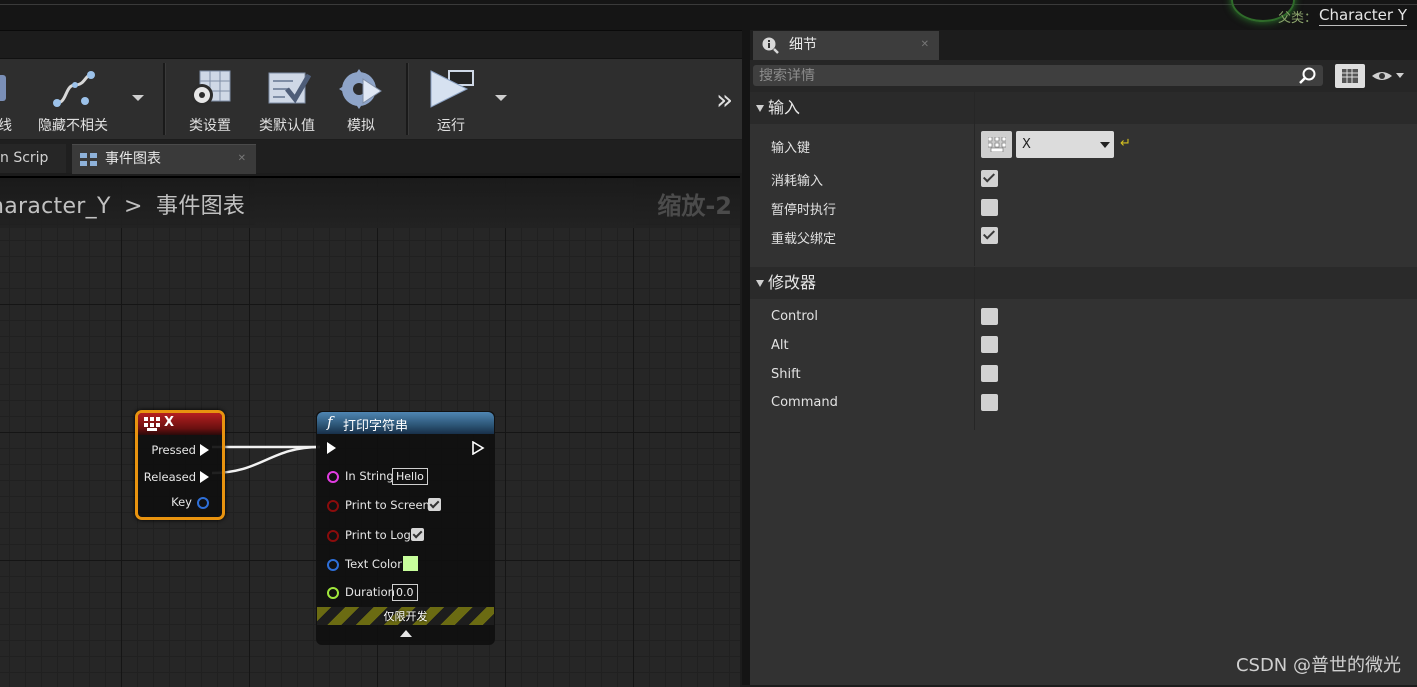 The width and height of the screenshot is (1417, 687). What do you see at coordinates (360, 89) in the screenshot?
I see `simulate-icon` at bounding box center [360, 89].